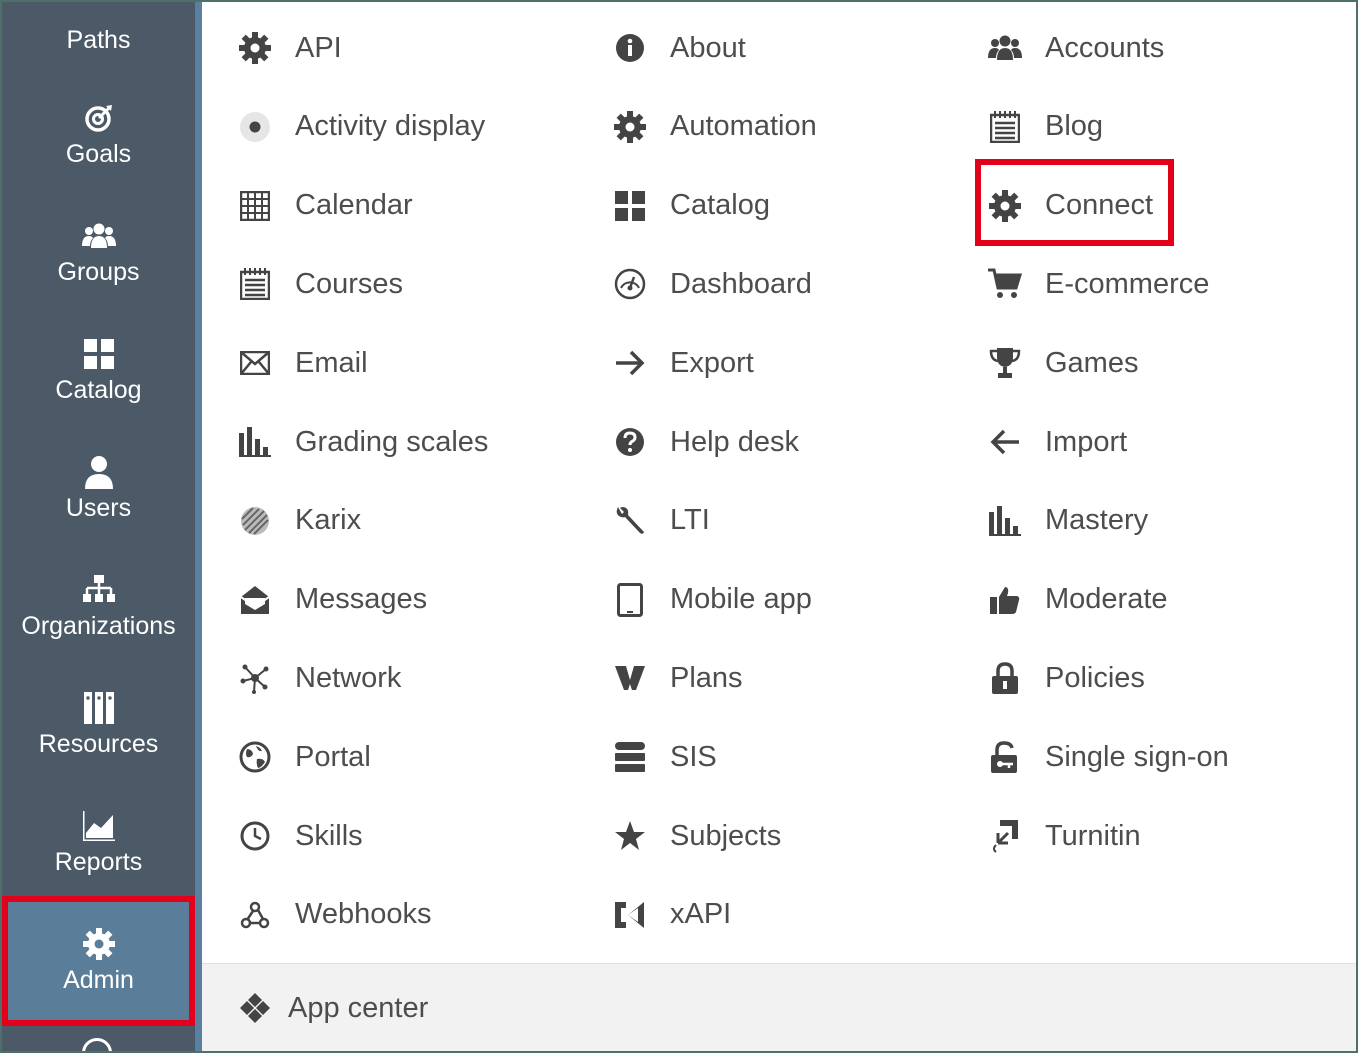 This screenshot has height=1053, width=1358. Describe the element at coordinates (290, 48) in the screenshot. I see `menu-item-api: API` at that location.